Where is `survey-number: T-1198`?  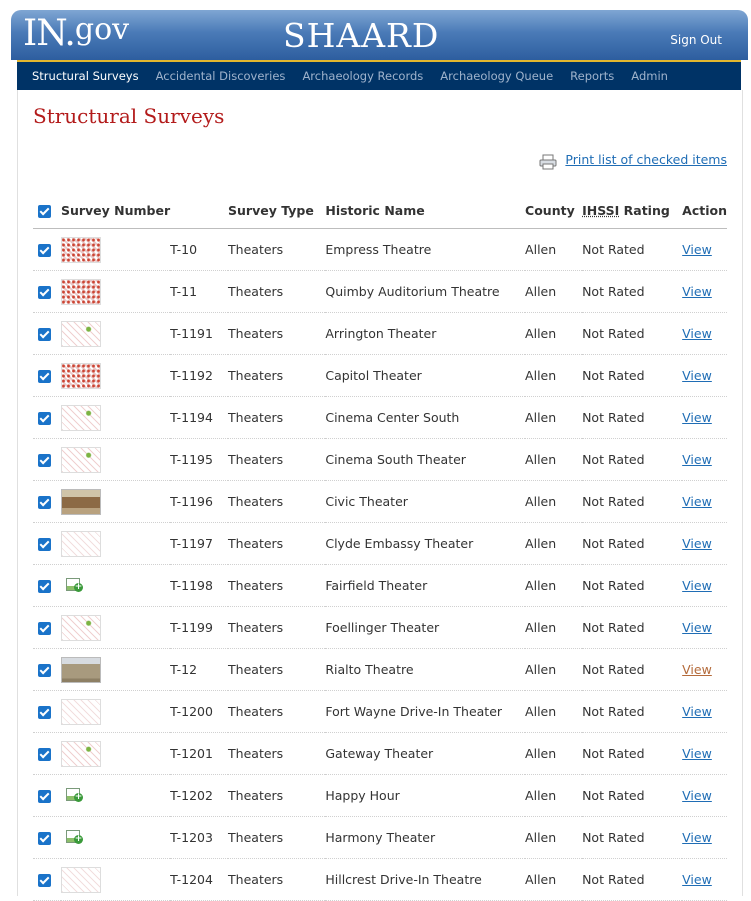 survey-number: T-1198 is located at coordinates (199, 585).